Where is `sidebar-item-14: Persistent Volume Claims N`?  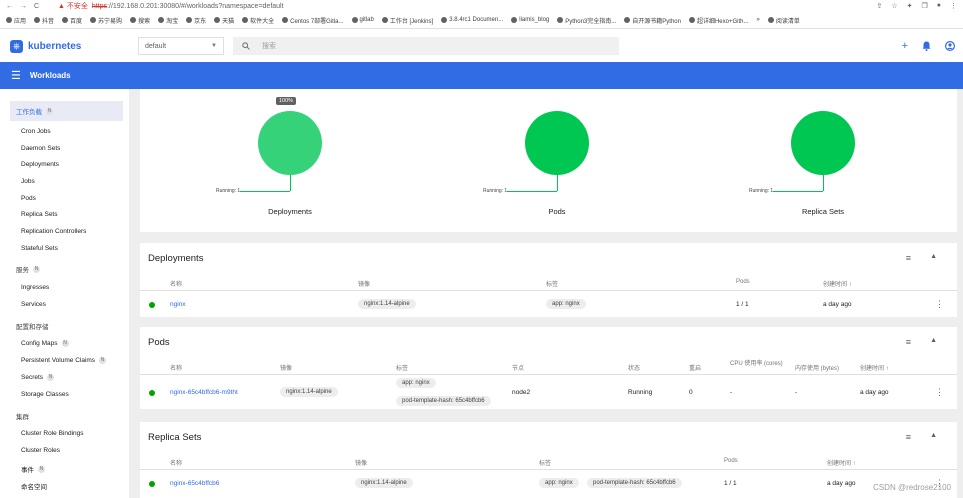 sidebar-item-14: Persistent Volume Claims N is located at coordinates (64, 360).